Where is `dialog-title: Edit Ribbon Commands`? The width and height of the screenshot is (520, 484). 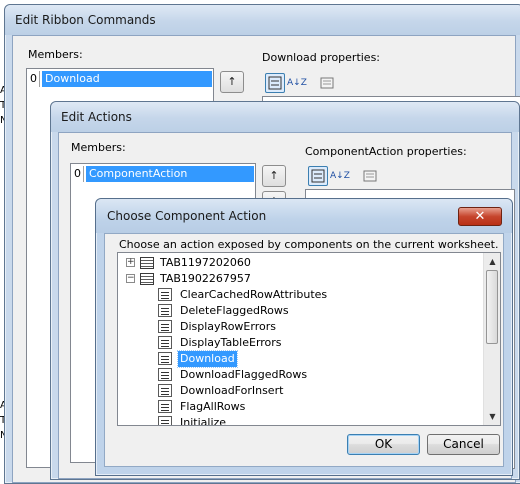 dialog-title: Edit Ribbon Commands is located at coordinates (85, 20).